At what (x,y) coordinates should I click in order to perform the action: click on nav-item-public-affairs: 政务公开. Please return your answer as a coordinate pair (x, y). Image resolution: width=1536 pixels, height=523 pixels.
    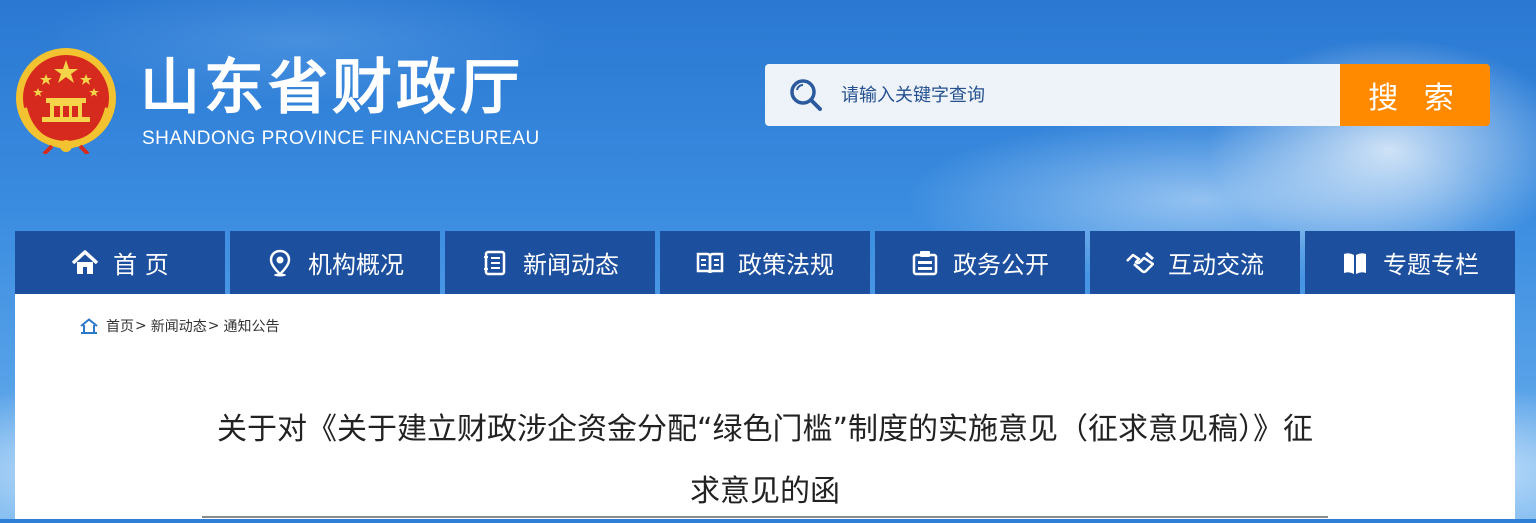
    Looking at the image, I should click on (980, 262).